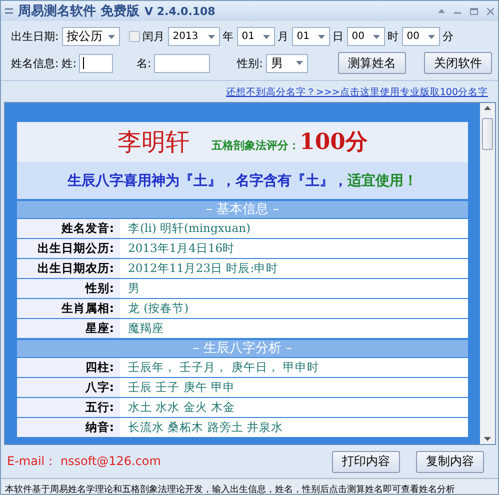 The height and width of the screenshot is (495, 499). What do you see at coordinates (194, 36) in the screenshot?
I see `dropdown: 2013` at bounding box center [194, 36].